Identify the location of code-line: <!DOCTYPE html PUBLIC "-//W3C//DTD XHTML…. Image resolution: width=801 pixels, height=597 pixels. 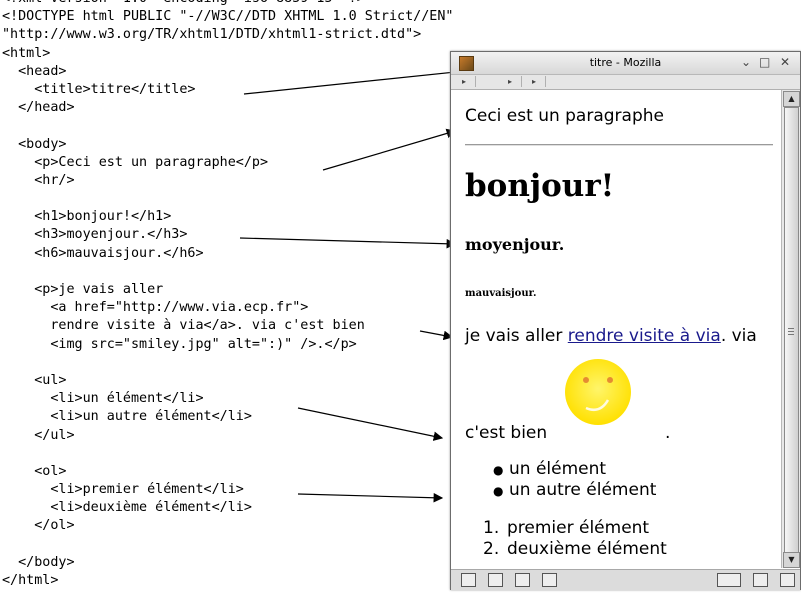
(228, 17).